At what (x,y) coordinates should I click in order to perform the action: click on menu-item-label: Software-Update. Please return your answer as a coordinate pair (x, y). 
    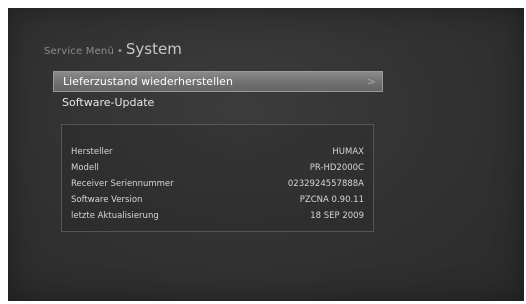
    Looking at the image, I should click on (108, 102).